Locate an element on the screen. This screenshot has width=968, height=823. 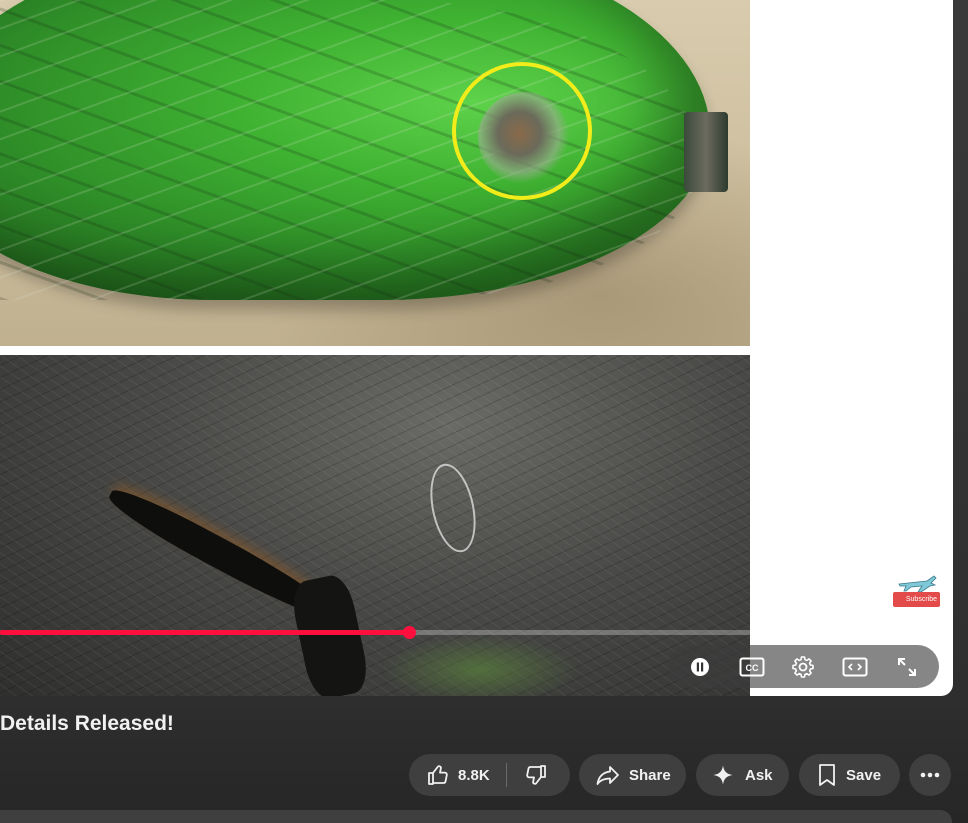
airplane-icon is located at coordinates (917, 584).